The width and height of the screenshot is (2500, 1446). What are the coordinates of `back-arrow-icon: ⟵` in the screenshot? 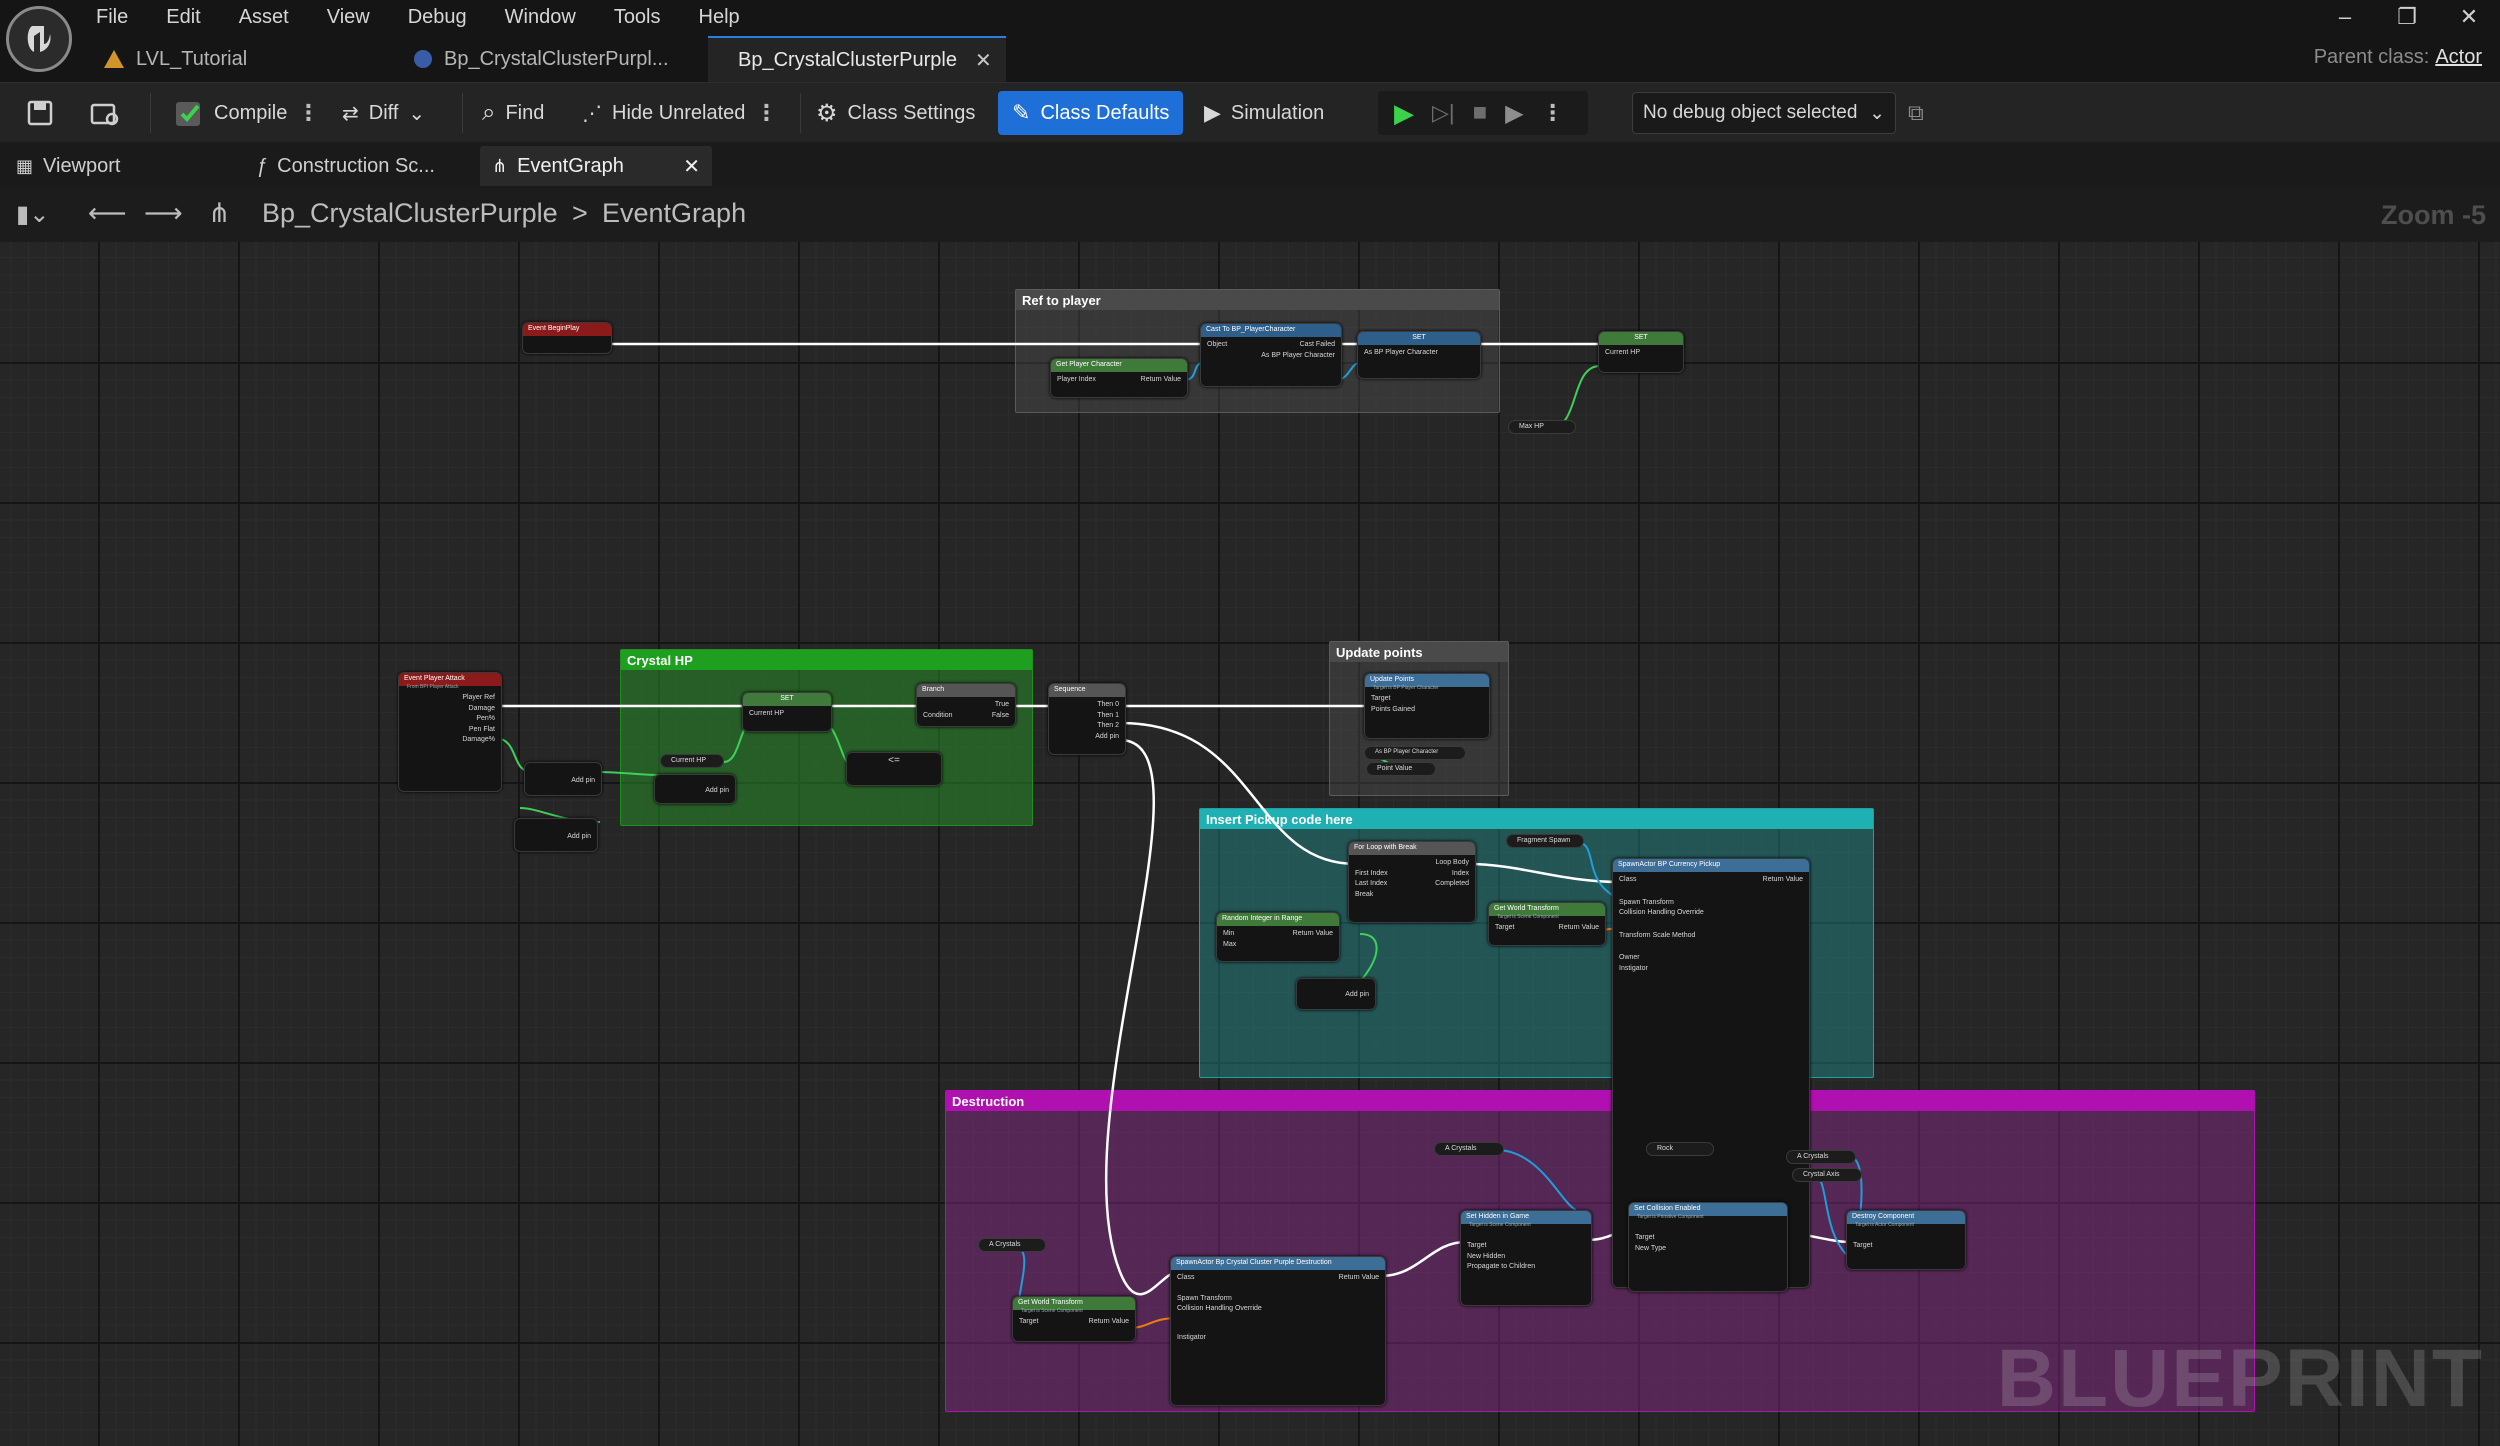 It's located at (107, 213).